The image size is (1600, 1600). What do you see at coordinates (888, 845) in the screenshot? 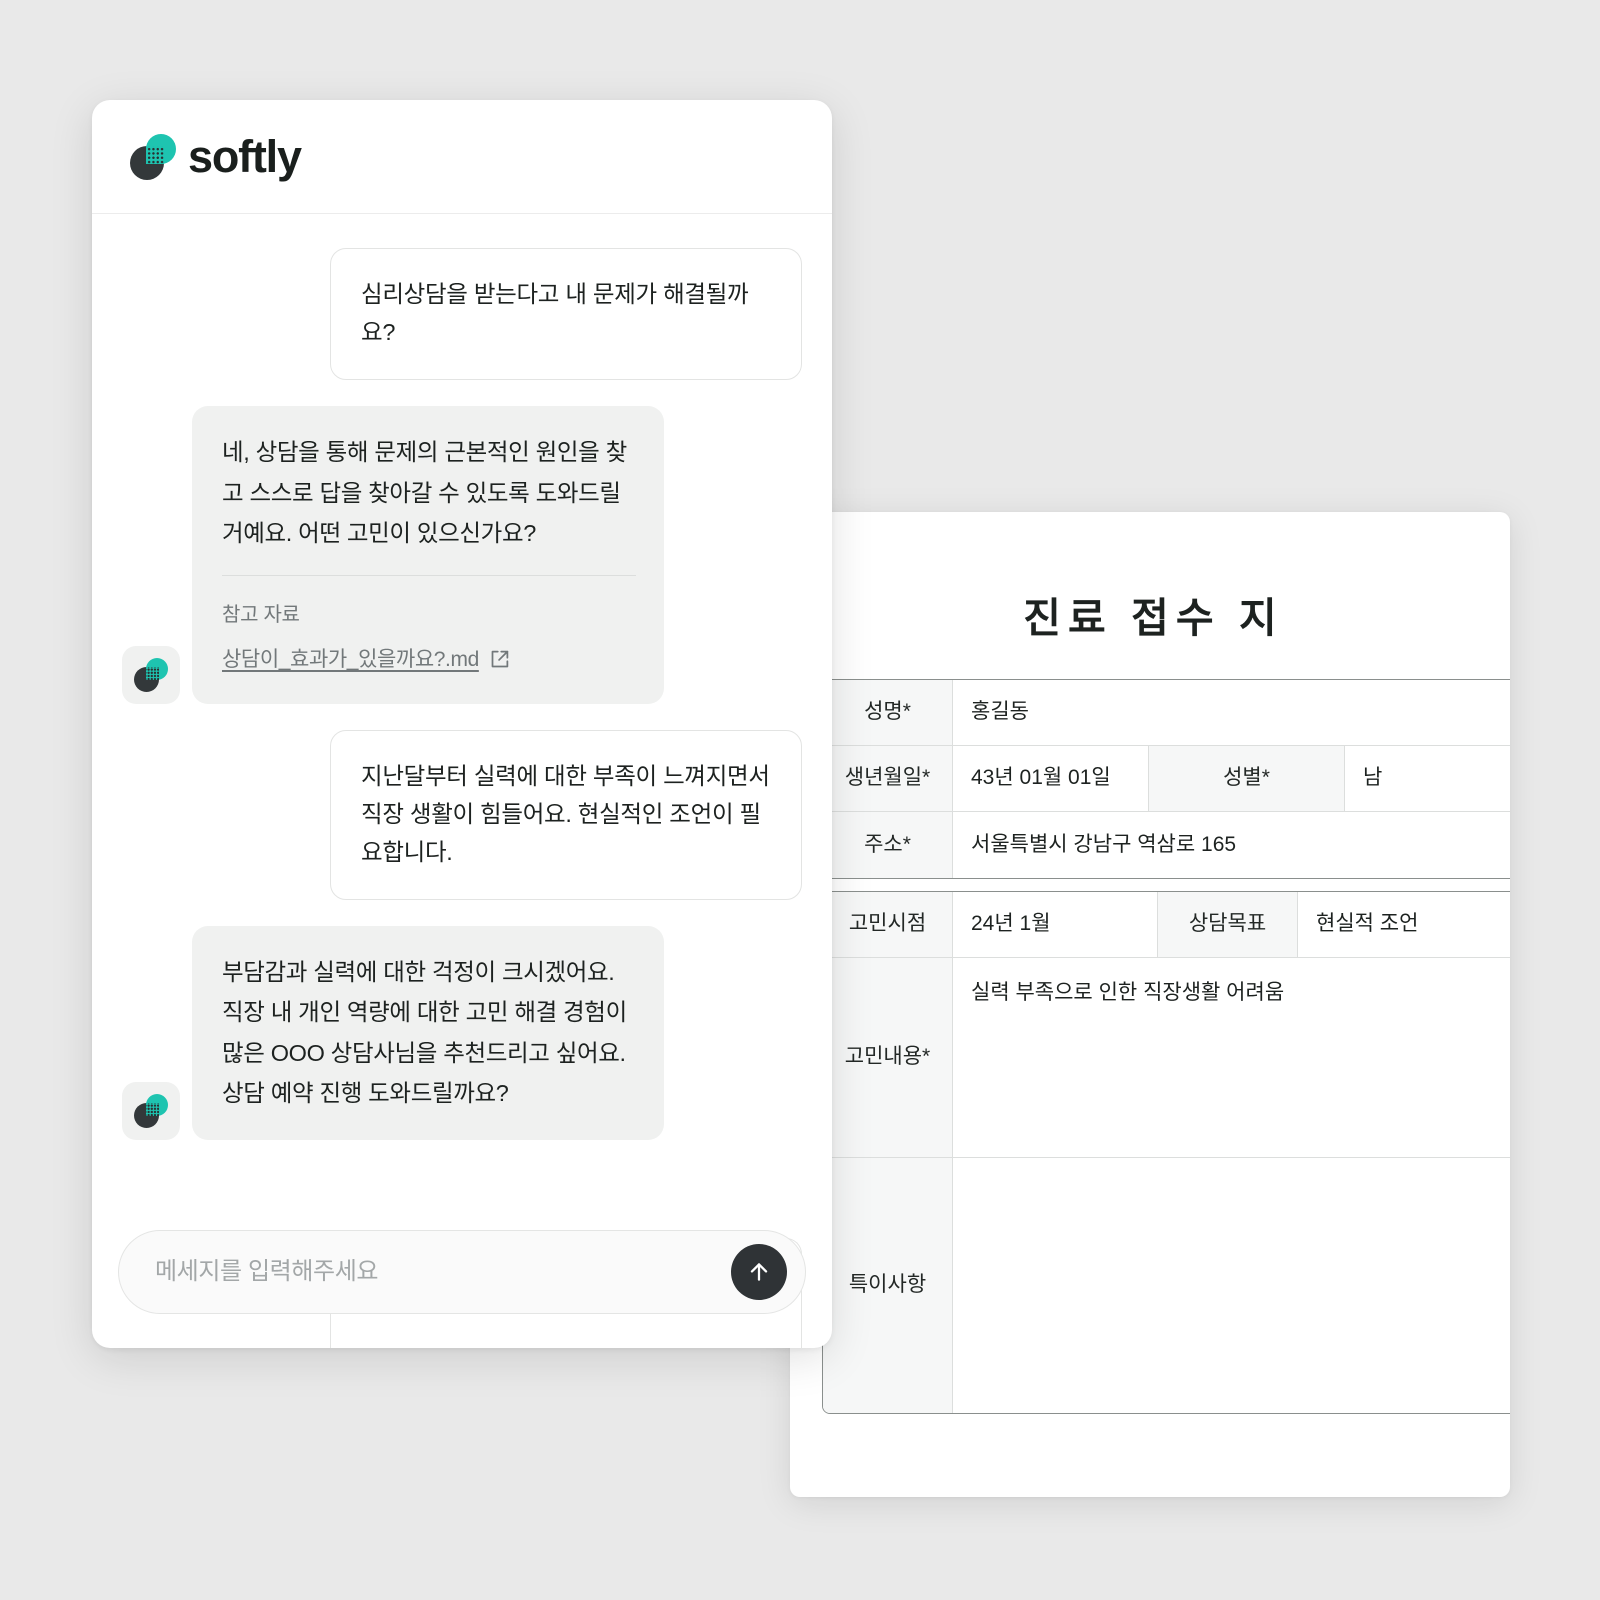
I see `cell-label-address: 주소*` at bounding box center [888, 845].